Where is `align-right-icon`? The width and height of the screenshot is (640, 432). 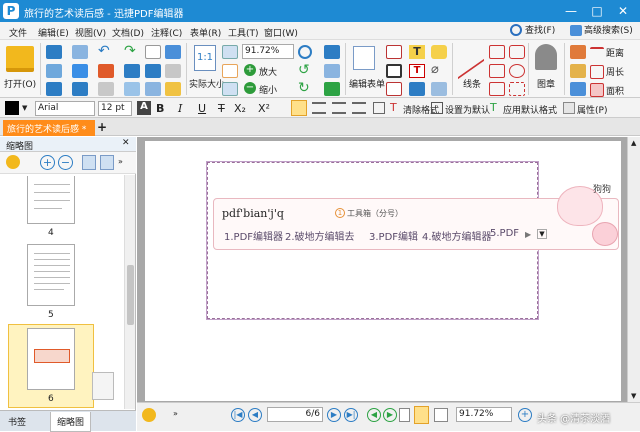
align-right-icon is located at coordinates (339, 108).